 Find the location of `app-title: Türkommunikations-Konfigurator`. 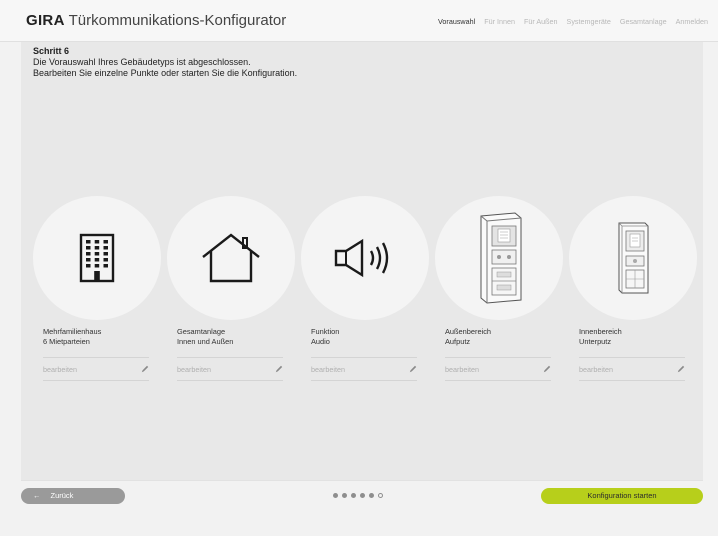

app-title: Türkommunikations-Konfigurator is located at coordinates (177, 20).